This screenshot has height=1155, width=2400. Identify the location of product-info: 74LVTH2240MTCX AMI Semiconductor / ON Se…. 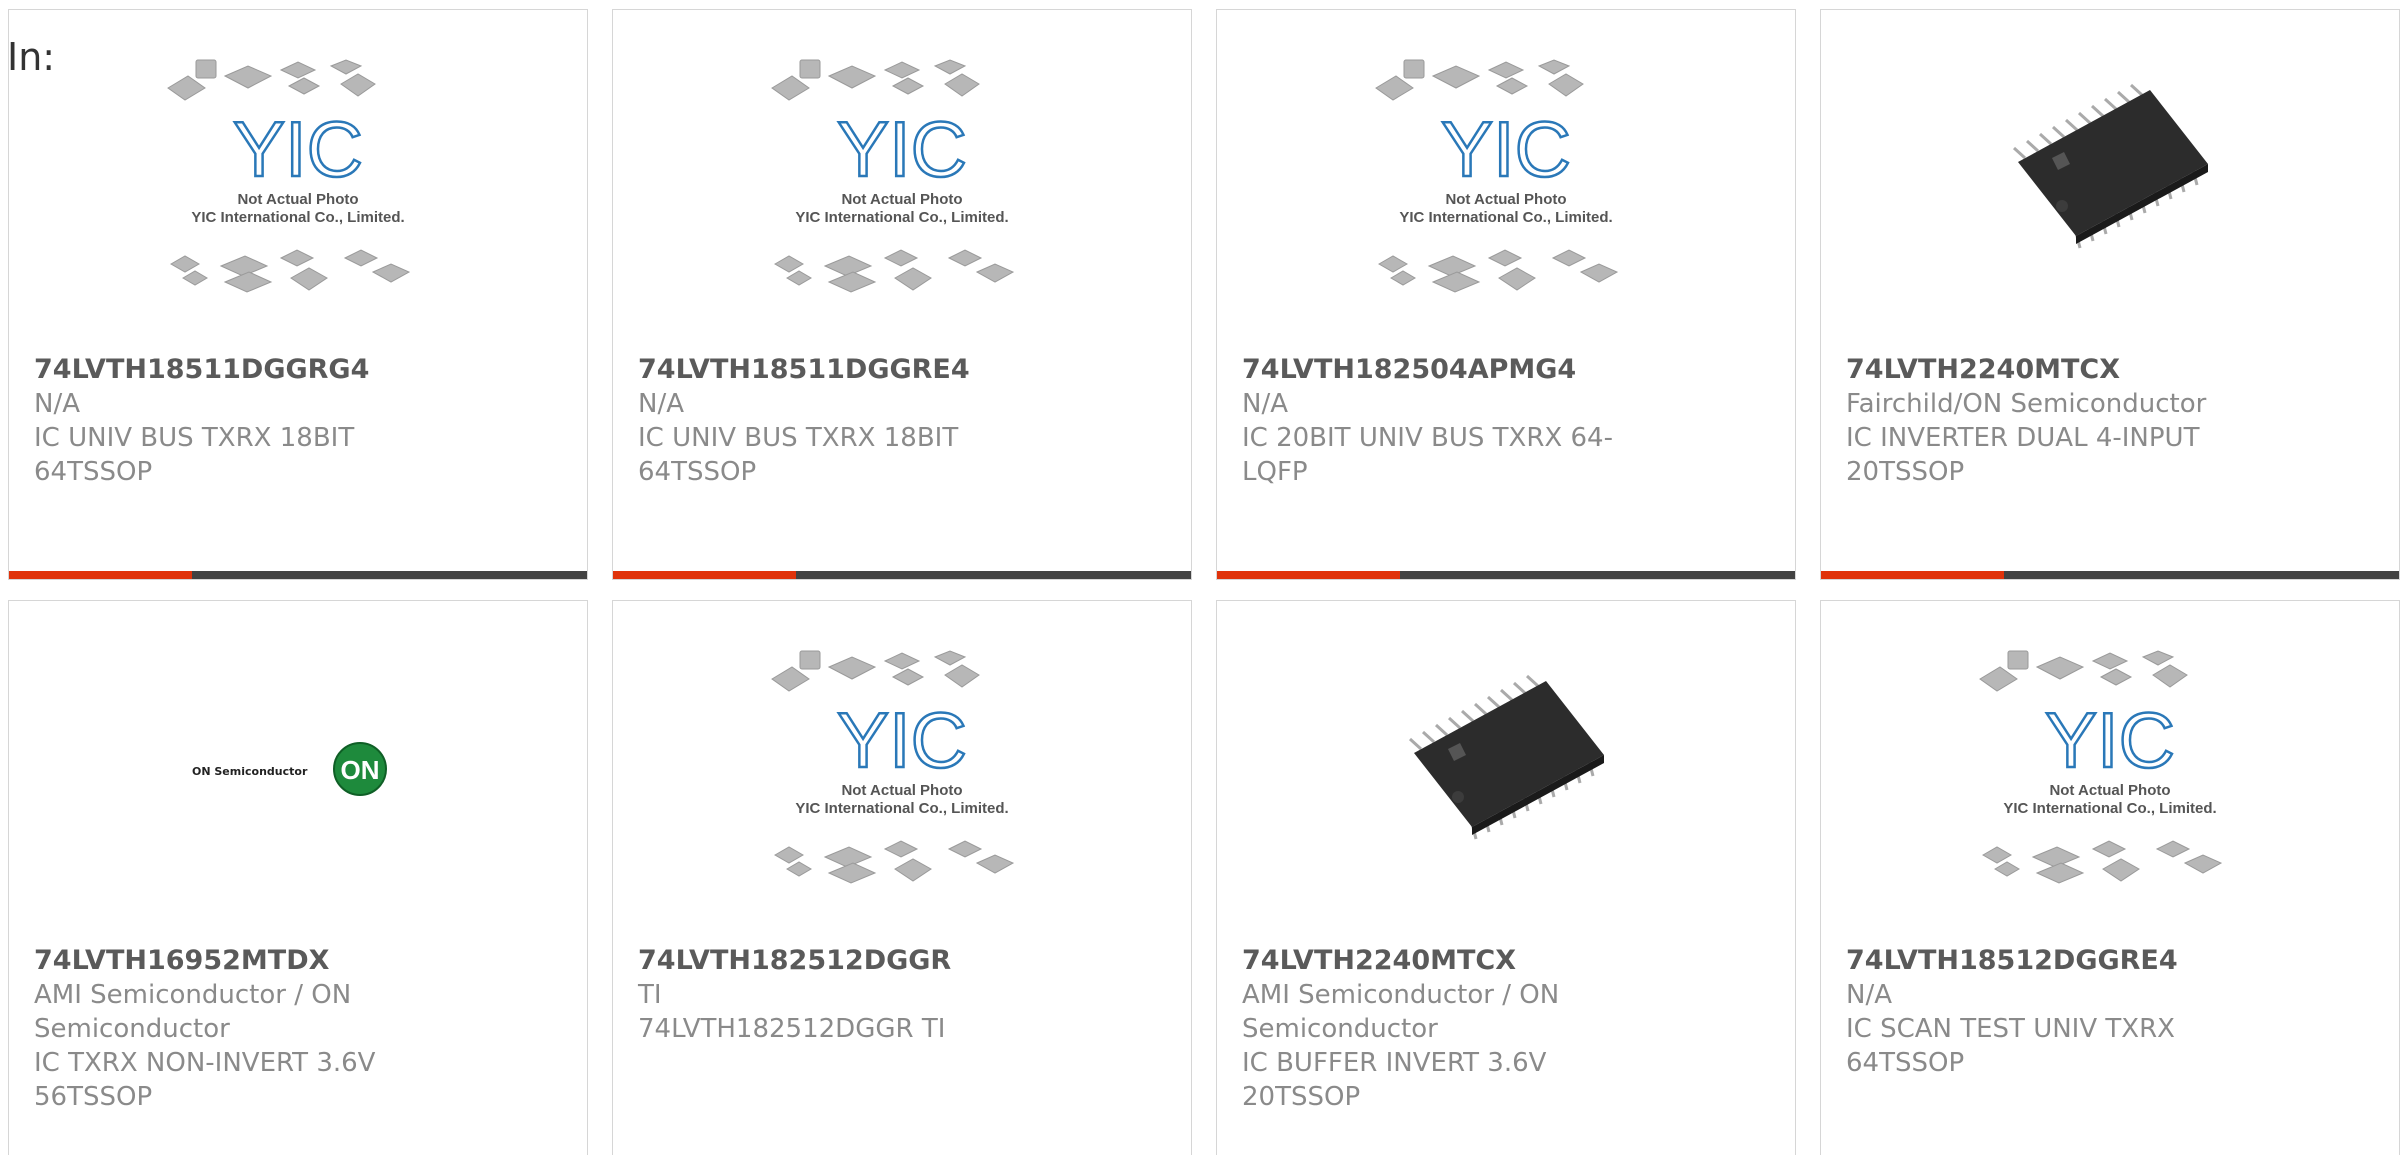
(1442, 1029).